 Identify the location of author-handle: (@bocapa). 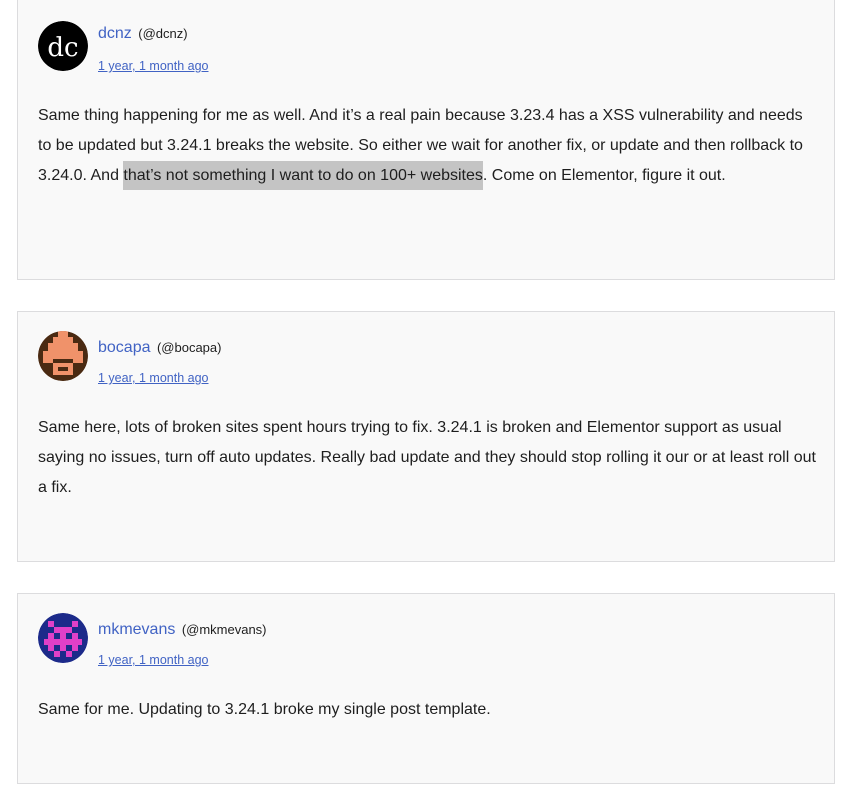
(189, 347).